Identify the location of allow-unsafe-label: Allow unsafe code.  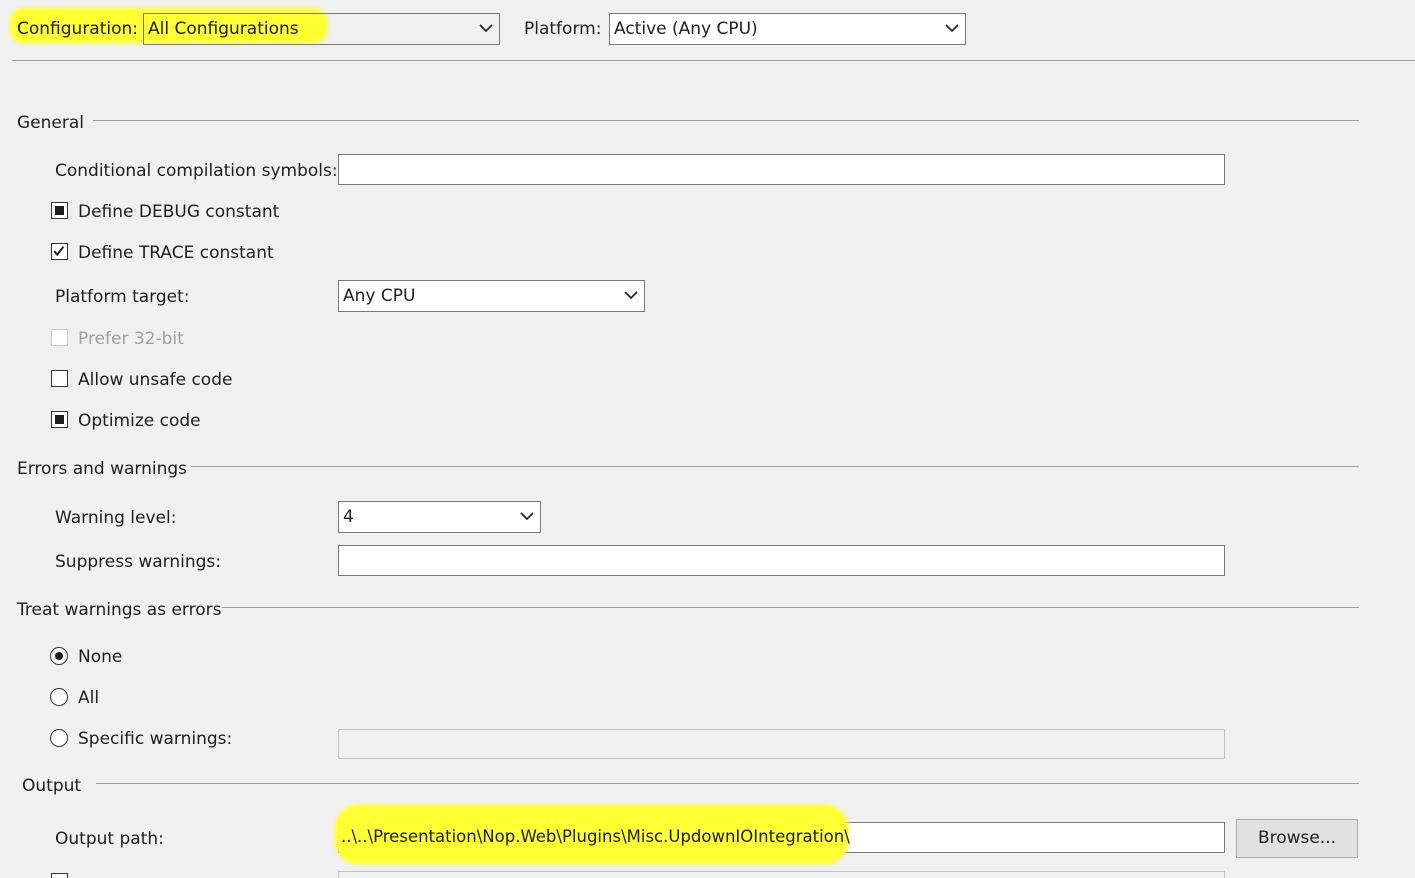
(155, 380).